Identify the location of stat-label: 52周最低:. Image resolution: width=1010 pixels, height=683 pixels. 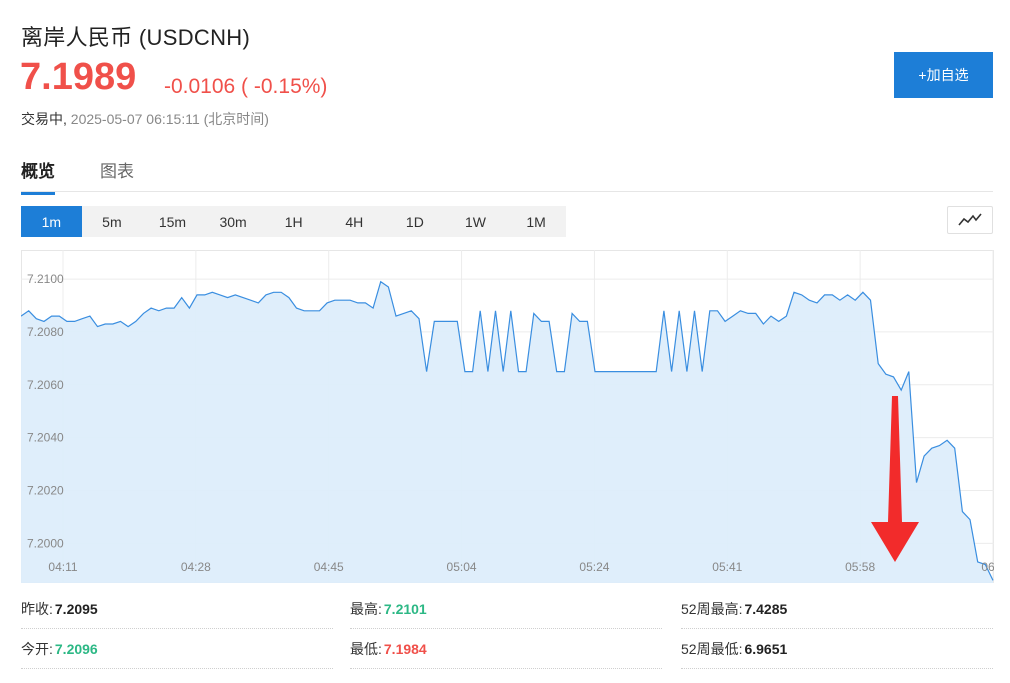
(712, 649).